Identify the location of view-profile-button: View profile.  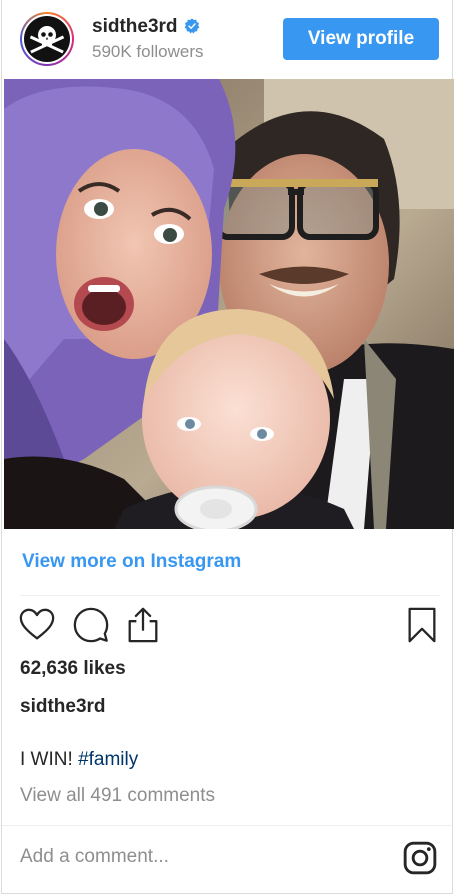
(361, 39).